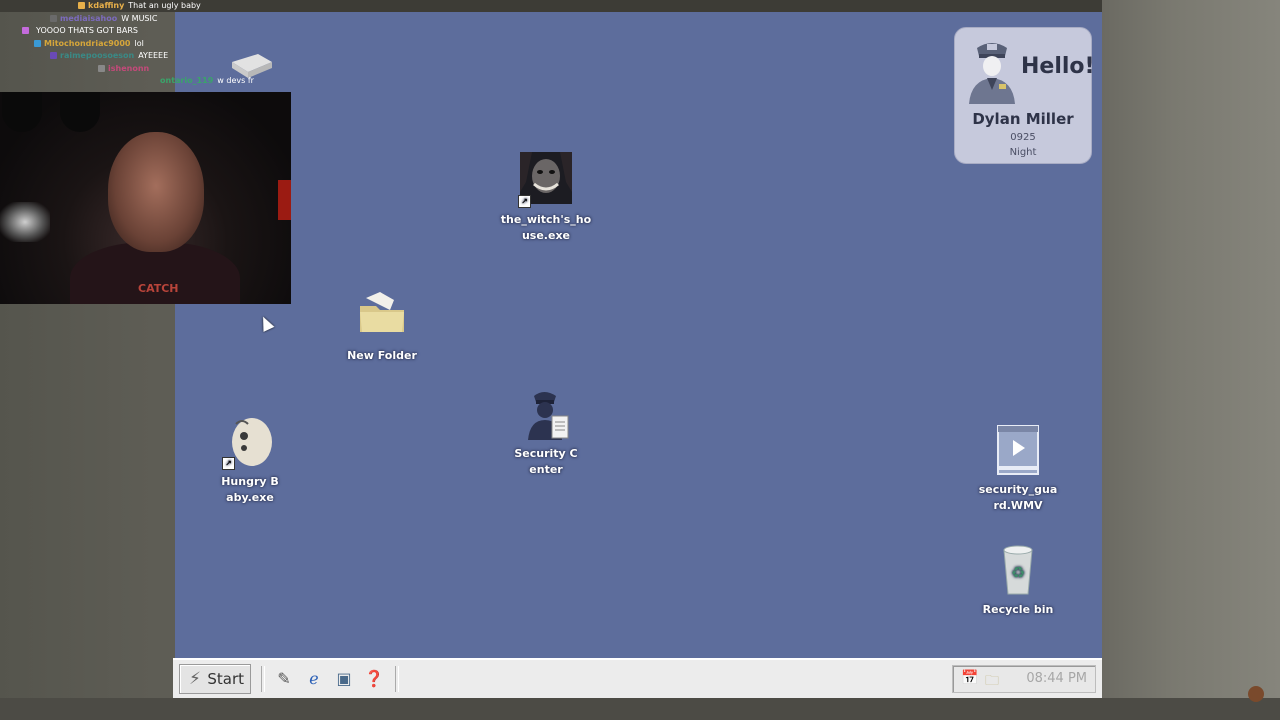 The height and width of the screenshot is (720, 1280). What do you see at coordinates (250, 442) in the screenshot?
I see `baby-head-icon: ↗` at bounding box center [250, 442].